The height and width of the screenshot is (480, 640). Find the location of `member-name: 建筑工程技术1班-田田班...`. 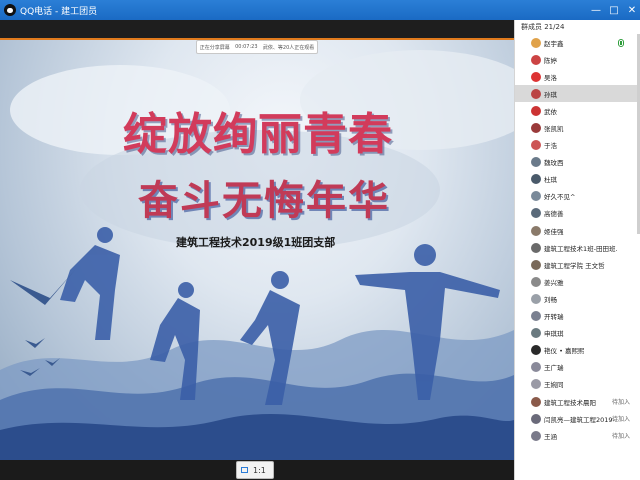

member-name: 建筑工程技术1班-田田班... is located at coordinates (581, 248).